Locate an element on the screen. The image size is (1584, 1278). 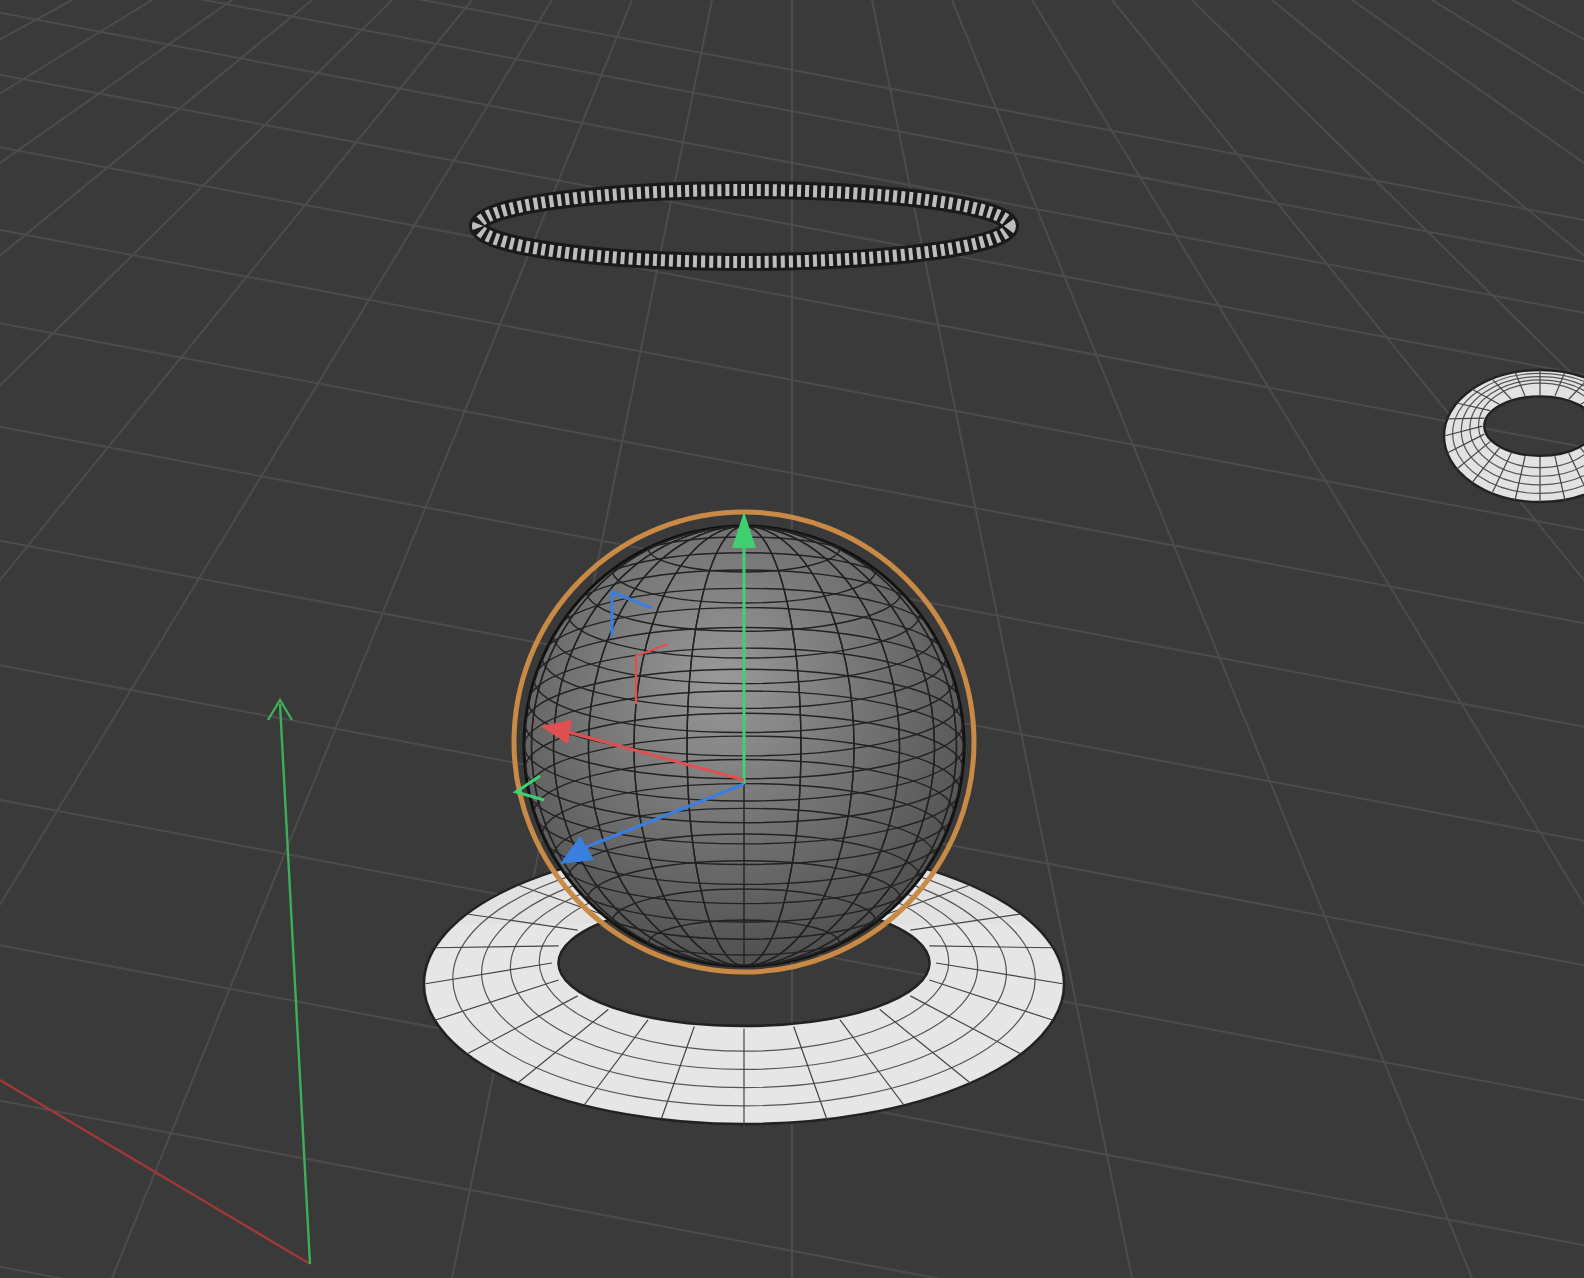
move-gizmo-drawing is located at coordinates (634, 688).